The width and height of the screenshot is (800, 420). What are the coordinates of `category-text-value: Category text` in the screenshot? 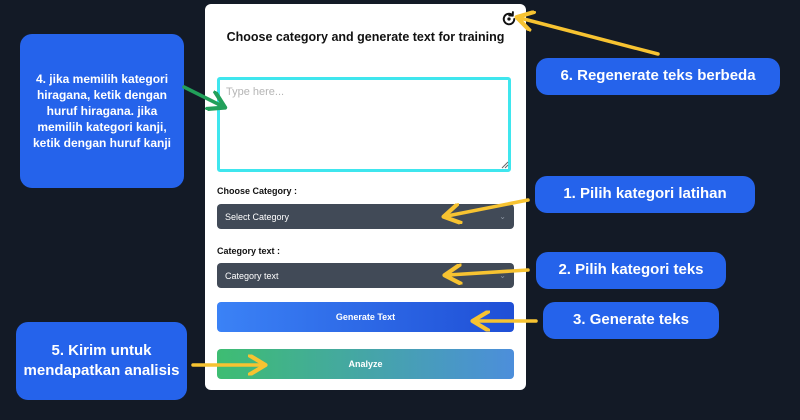 It's located at (252, 275).